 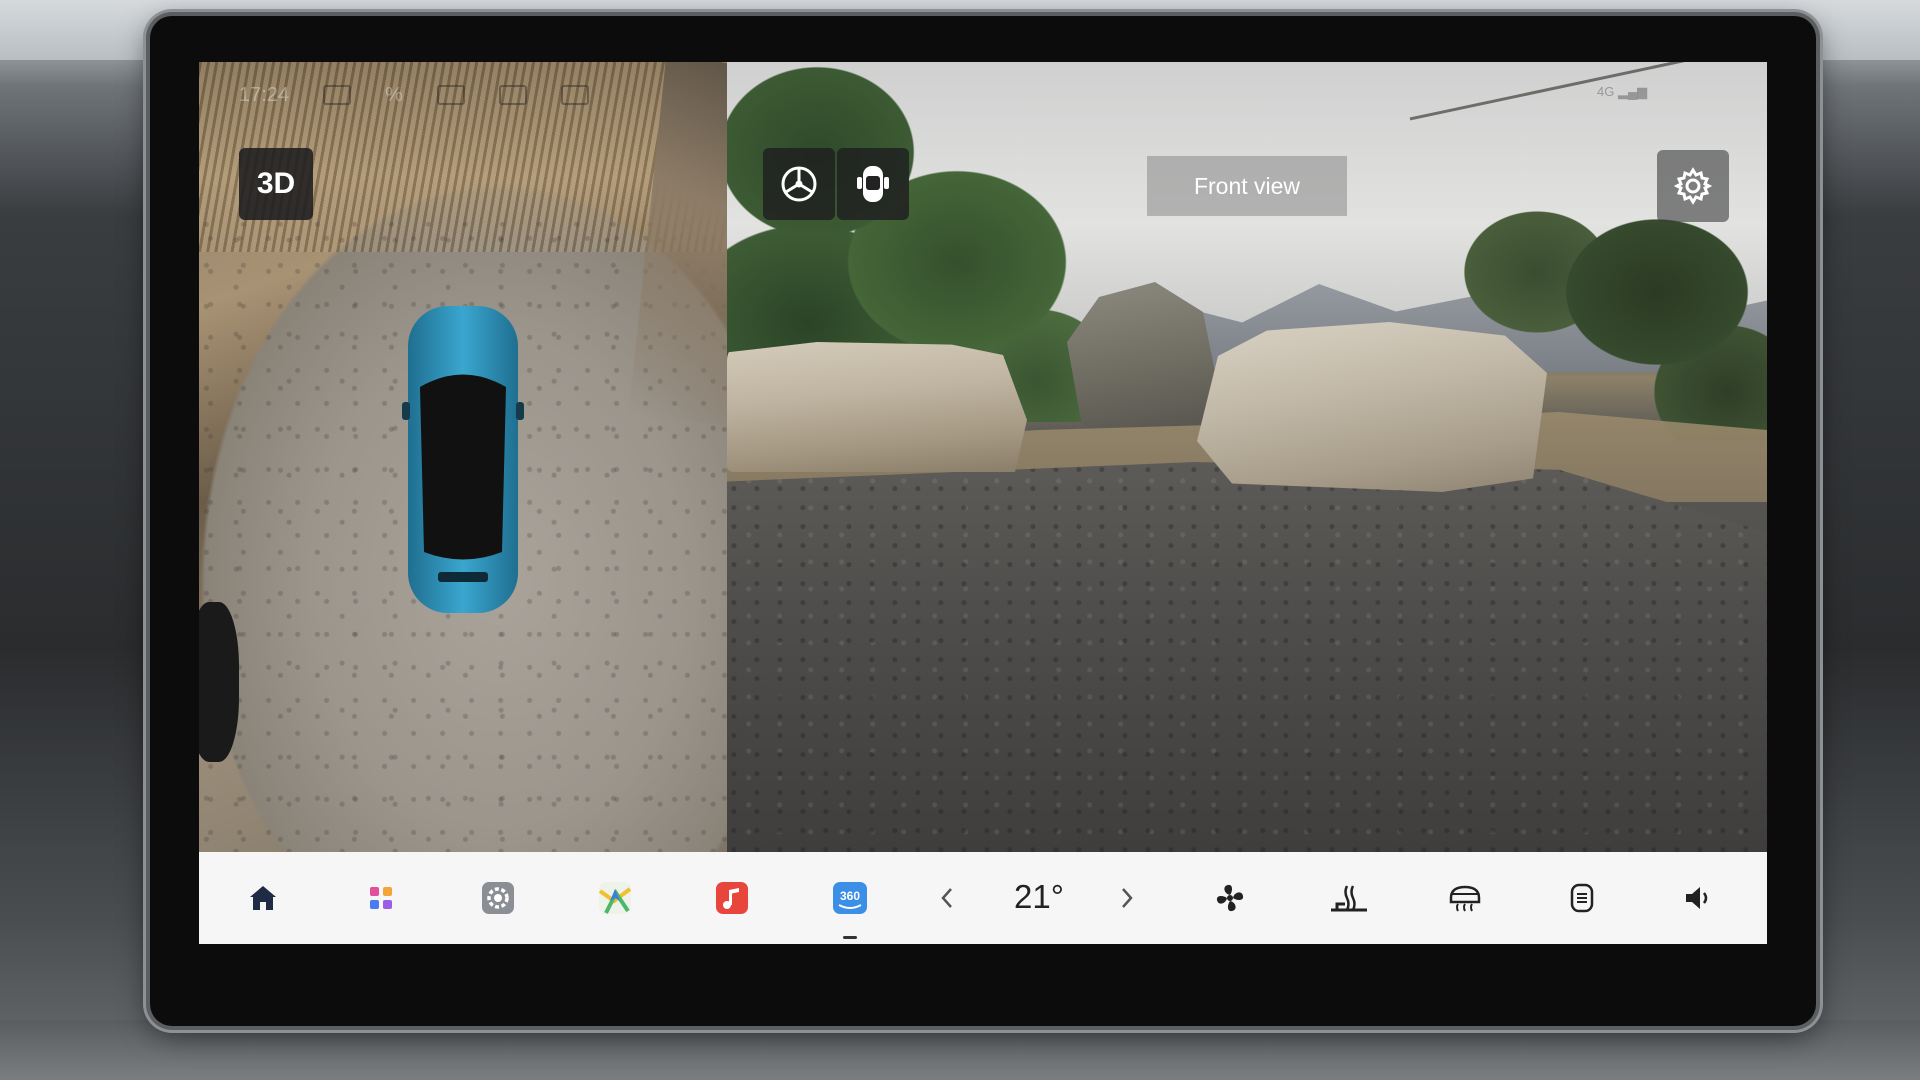 I want to click on rear-defrost-button, so click(x=1465, y=898).